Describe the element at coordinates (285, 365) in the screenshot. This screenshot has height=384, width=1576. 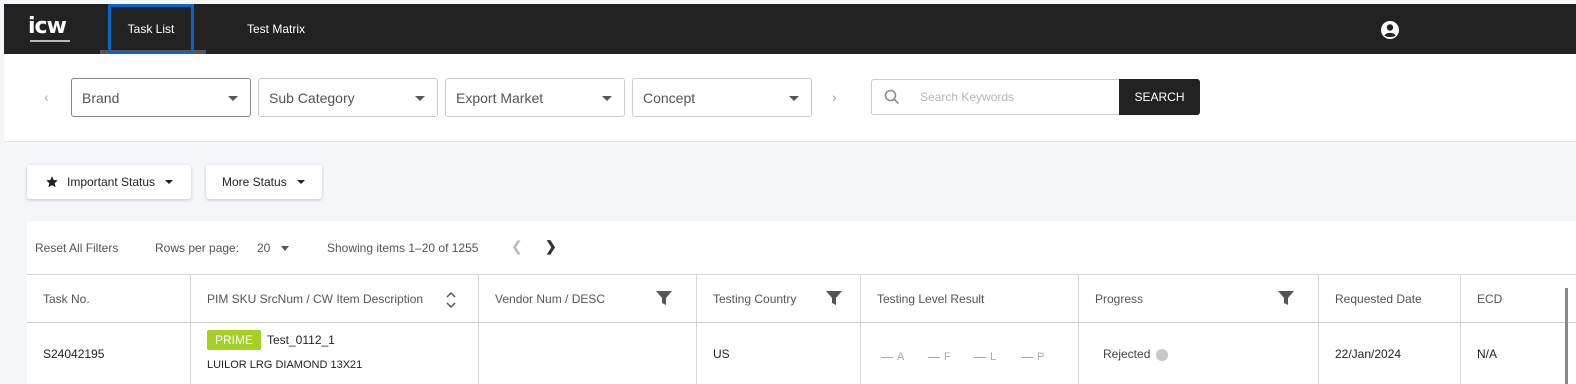
I see `item-description: LUILOR LRG DIAMOND 13X21` at that location.